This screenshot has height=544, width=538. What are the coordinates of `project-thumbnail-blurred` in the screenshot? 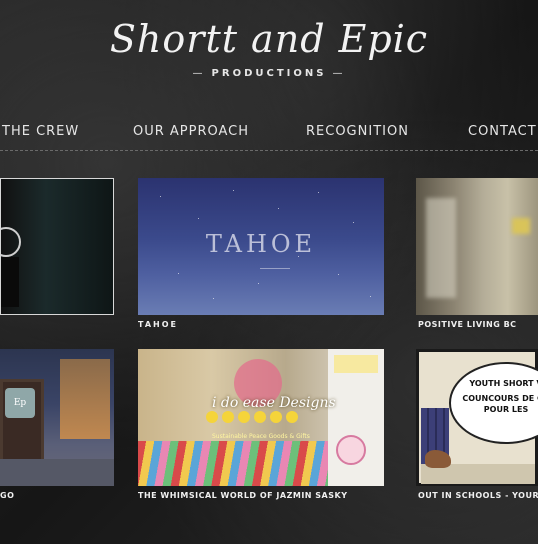 It's located at (477, 246).